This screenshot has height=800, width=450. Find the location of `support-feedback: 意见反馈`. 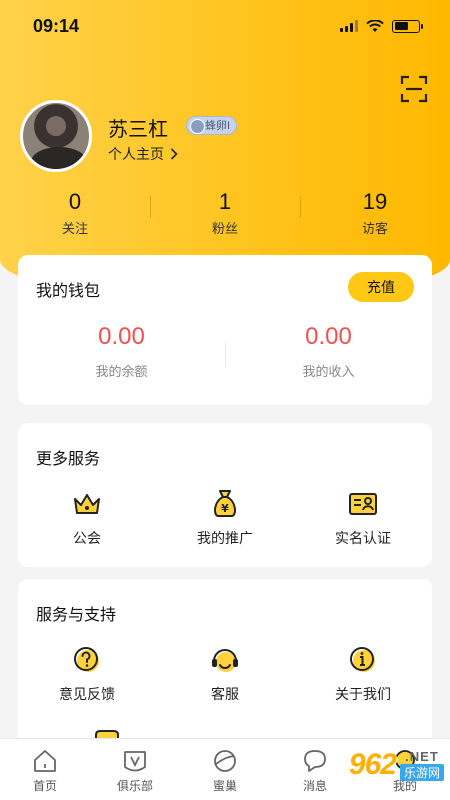

support-feedback: 意见反馈 is located at coordinates (87, 673).